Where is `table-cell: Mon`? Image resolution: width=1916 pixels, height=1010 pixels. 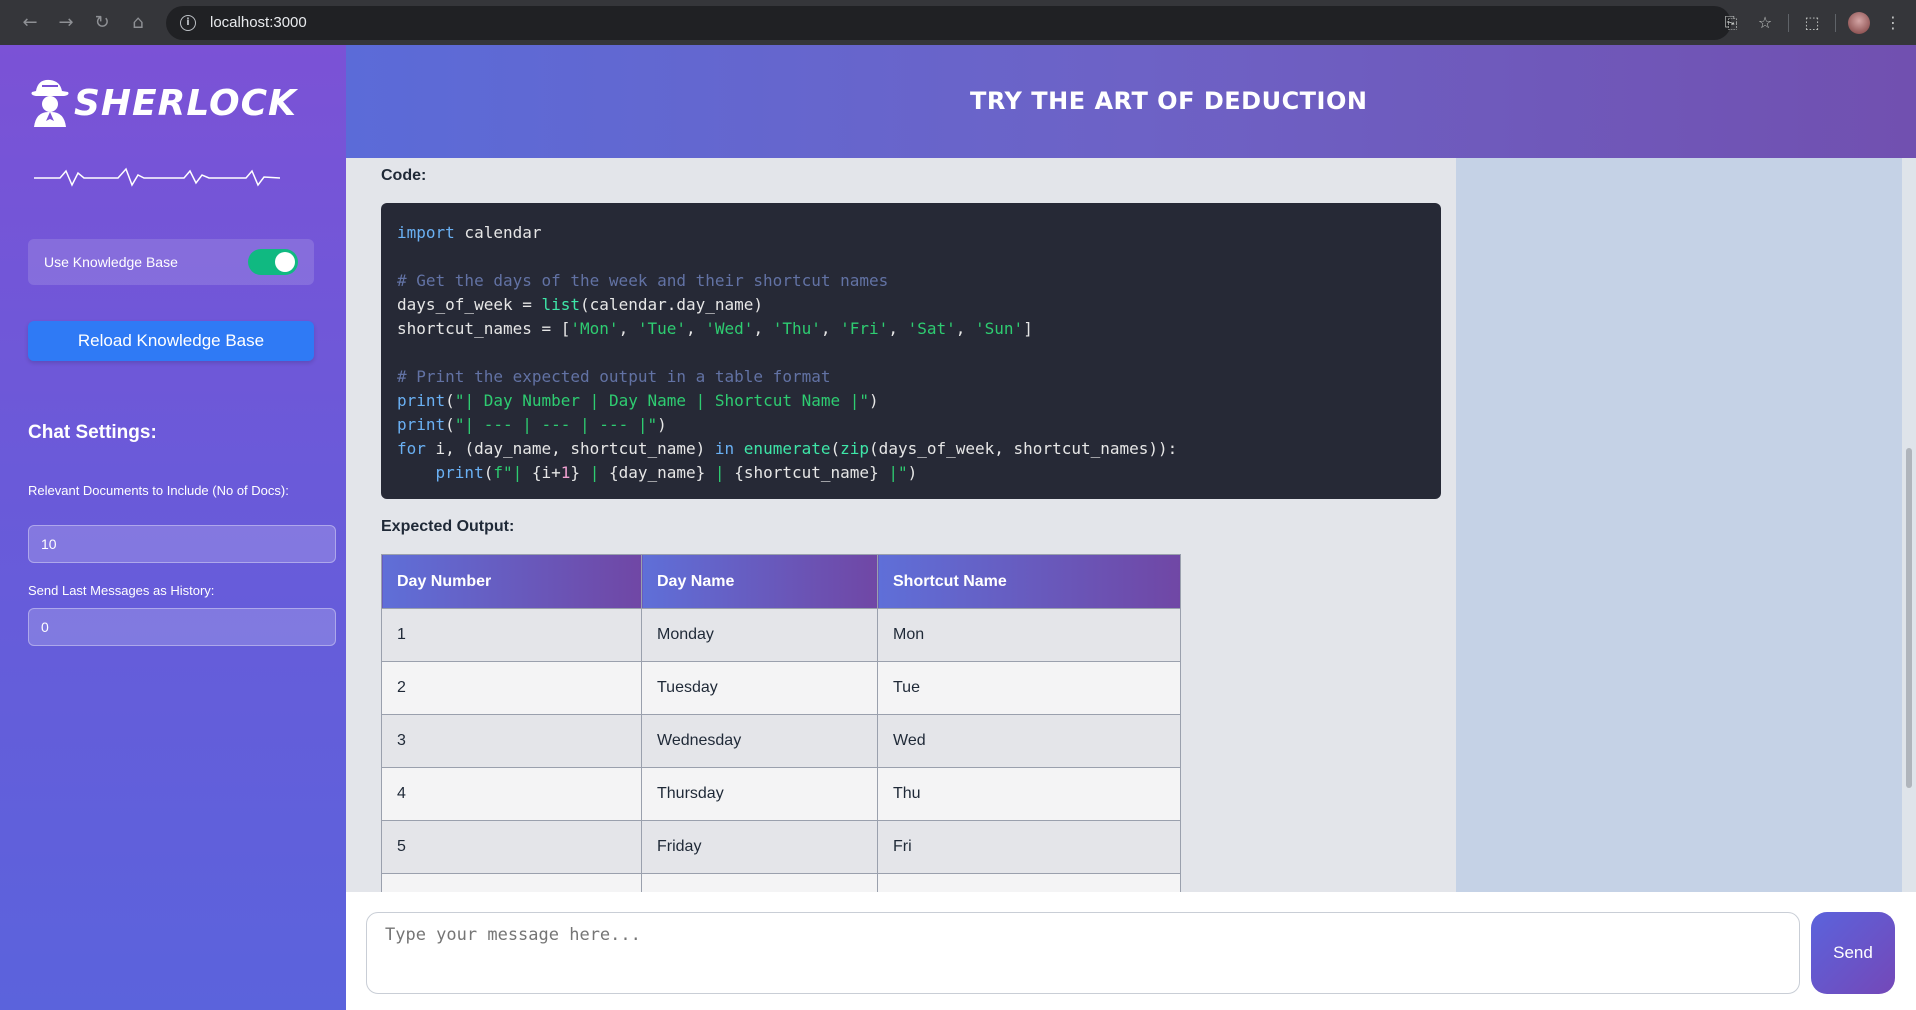 table-cell: Mon is located at coordinates (1029, 635).